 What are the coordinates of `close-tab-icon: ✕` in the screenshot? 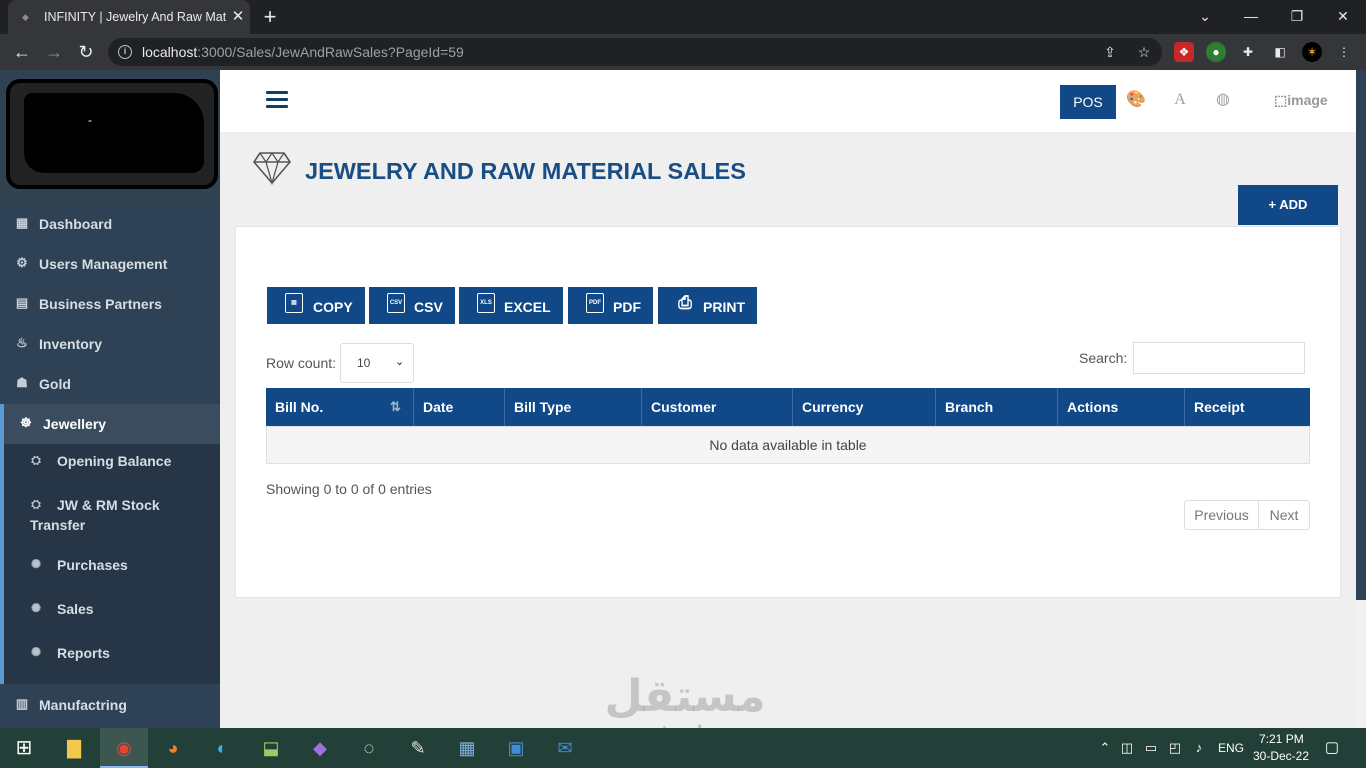 It's located at (238, 17).